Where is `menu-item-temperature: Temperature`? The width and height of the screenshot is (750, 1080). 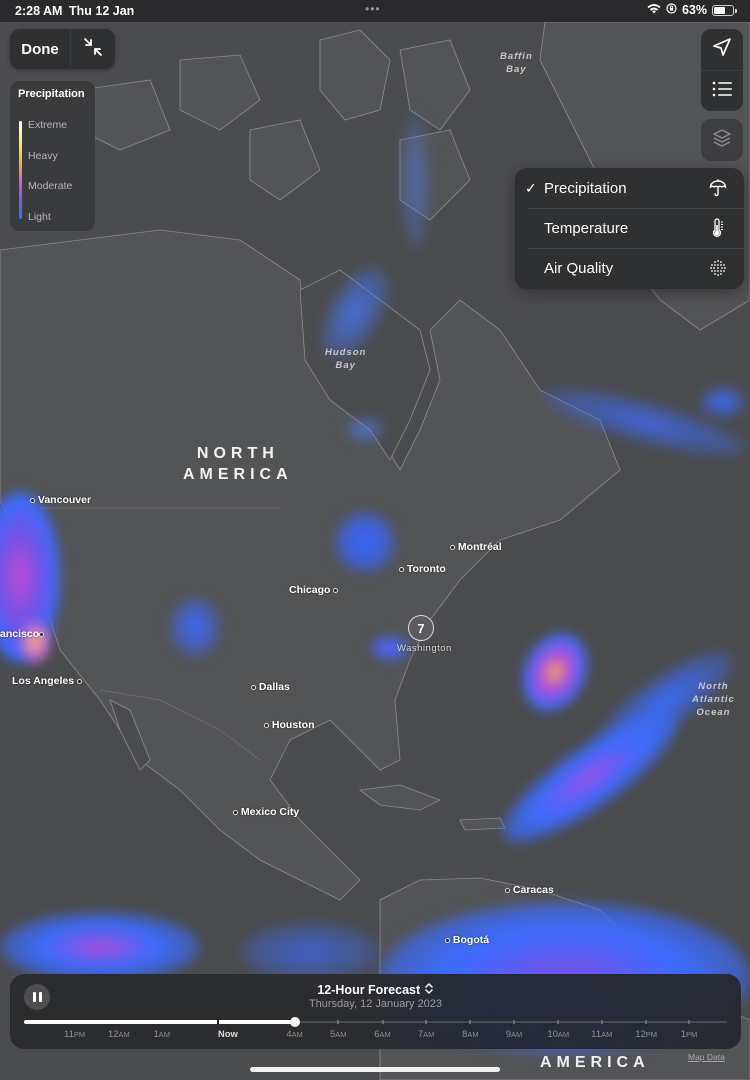 menu-item-temperature: Temperature is located at coordinates (629, 228).